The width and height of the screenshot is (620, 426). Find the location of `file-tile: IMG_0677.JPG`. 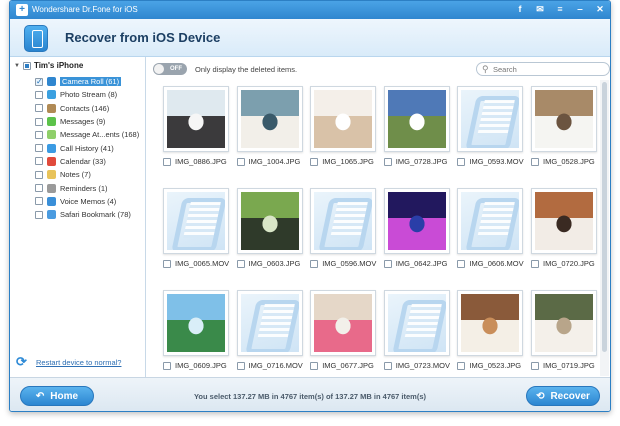

file-tile: IMG_0677.JPG is located at coordinates (343, 330).